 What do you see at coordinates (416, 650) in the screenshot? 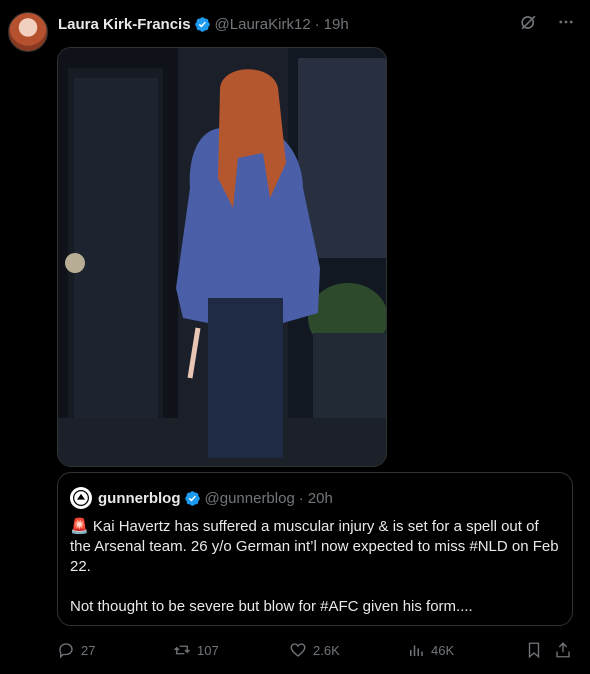
I see `views-icon` at bounding box center [416, 650].